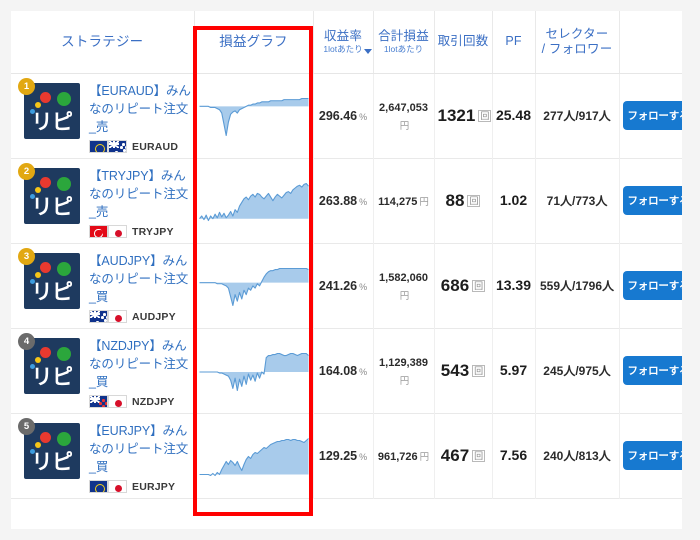  Describe the element at coordinates (138, 449) in the screenshot. I see `strategy-name-link: 【EURJPY】みんなのリピート注文_買` at that location.